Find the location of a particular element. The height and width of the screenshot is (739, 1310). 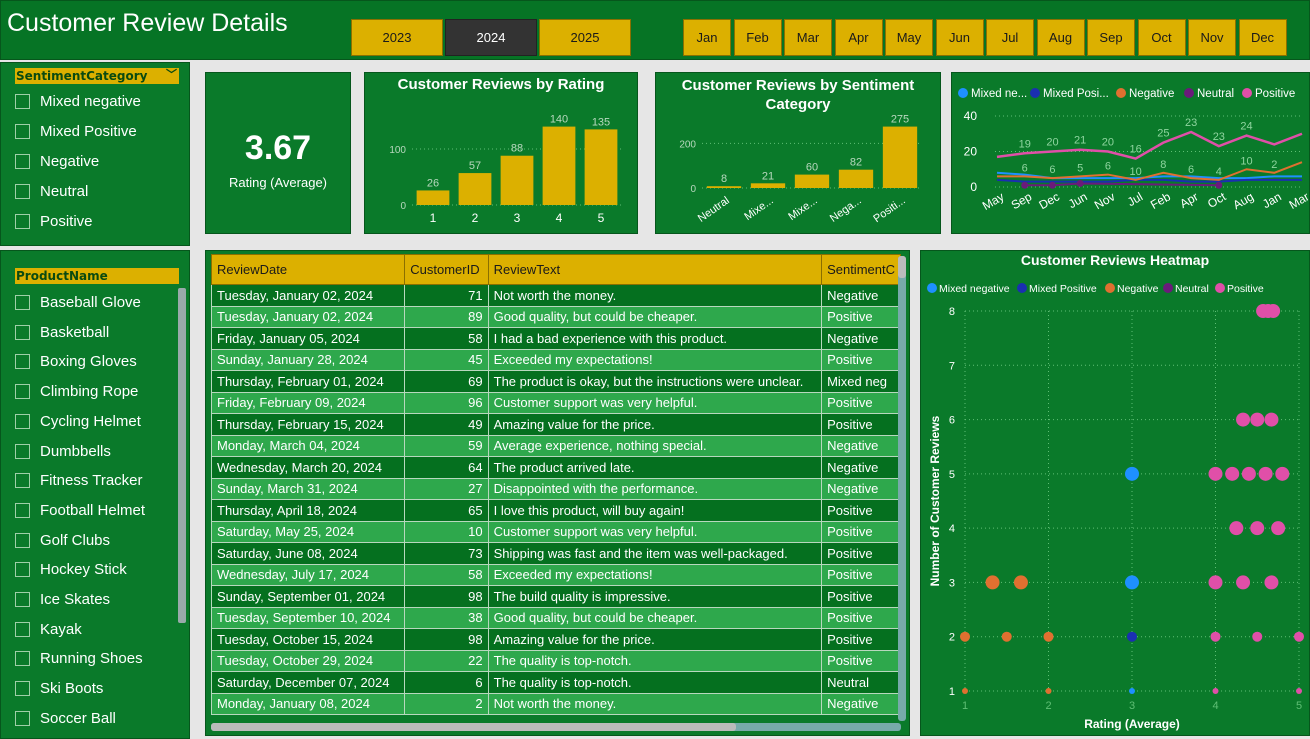

month-button-apr: Apr is located at coordinates (858, 37).